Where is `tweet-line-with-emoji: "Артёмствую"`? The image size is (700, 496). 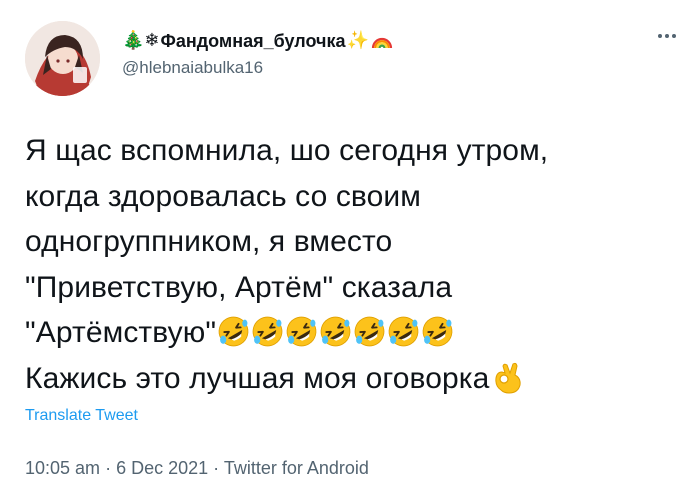 tweet-line-with-emoji: "Артёмствую" is located at coordinates (355, 333).